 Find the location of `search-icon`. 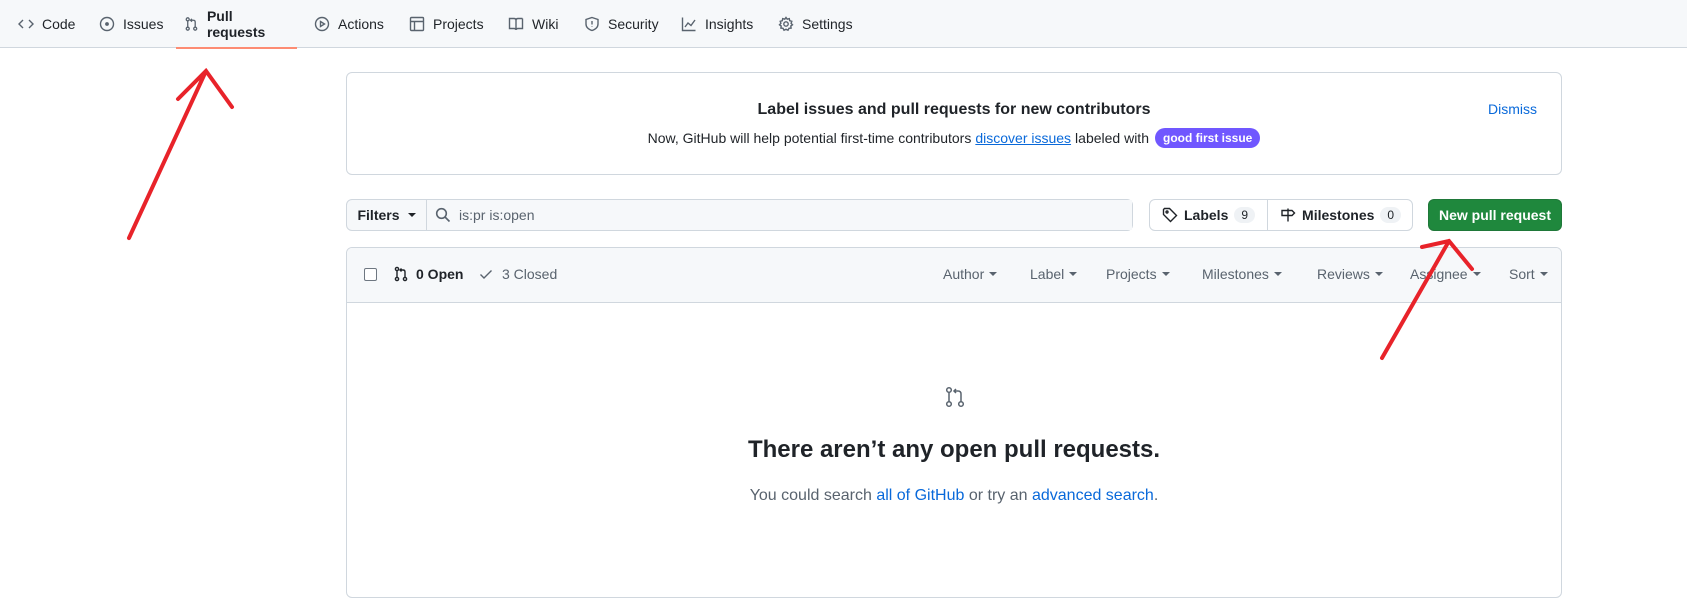

search-icon is located at coordinates (443, 215).